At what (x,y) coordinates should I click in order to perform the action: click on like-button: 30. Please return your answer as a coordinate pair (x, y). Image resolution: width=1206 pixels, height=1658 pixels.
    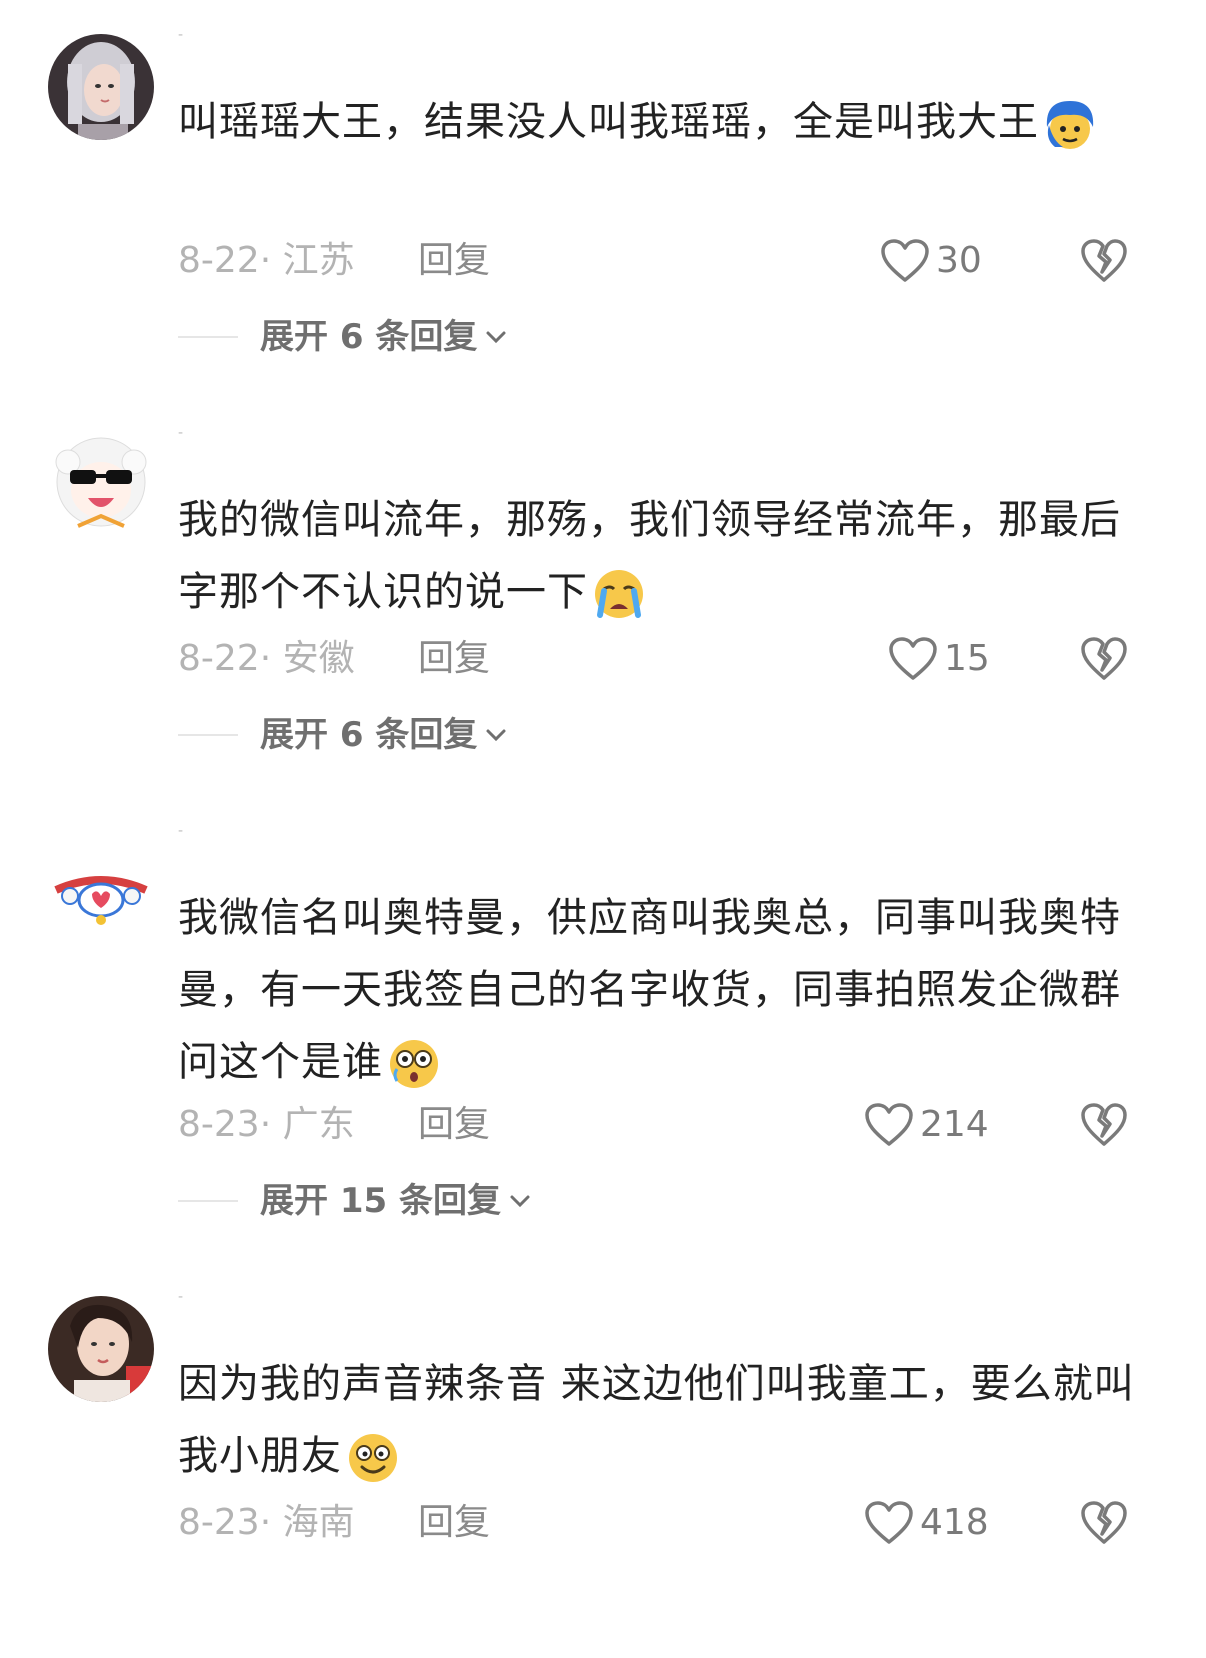
    Looking at the image, I should click on (931, 261).